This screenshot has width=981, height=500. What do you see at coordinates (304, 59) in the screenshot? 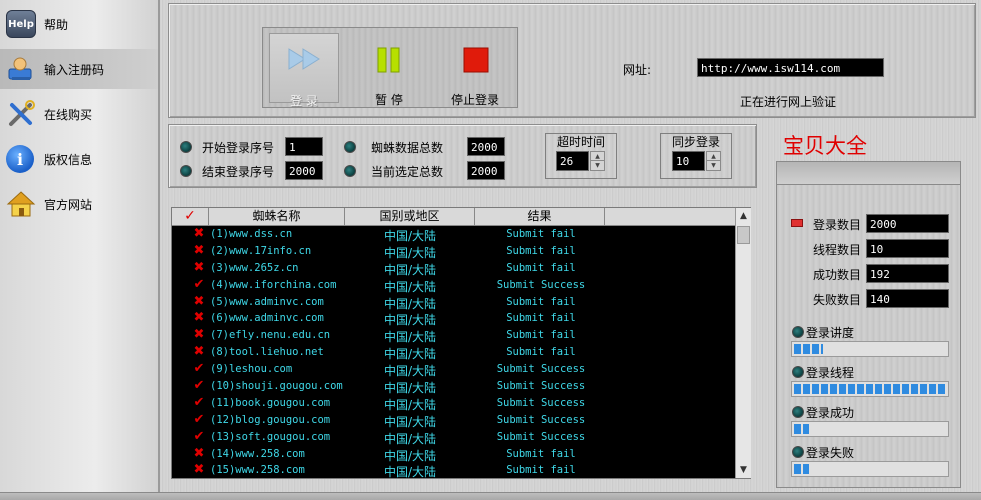
I see `fast-forward-icon` at bounding box center [304, 59].